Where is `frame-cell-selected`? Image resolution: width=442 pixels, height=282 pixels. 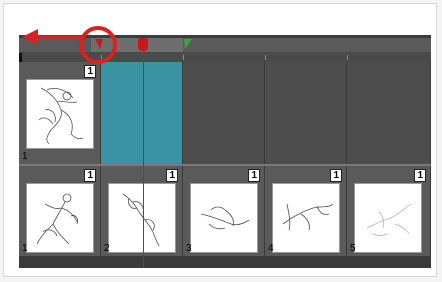
frame-cell-selected is located at coordinates (142, 113).